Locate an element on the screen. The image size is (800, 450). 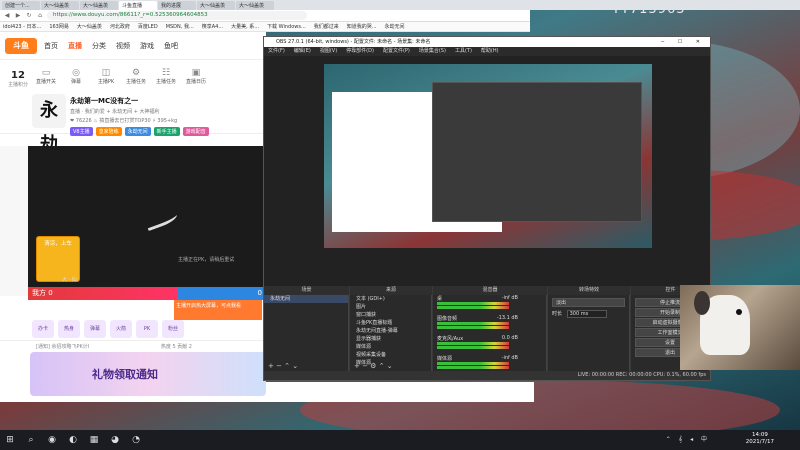
duration-label: 时长 is located at coordinates (557, 314).